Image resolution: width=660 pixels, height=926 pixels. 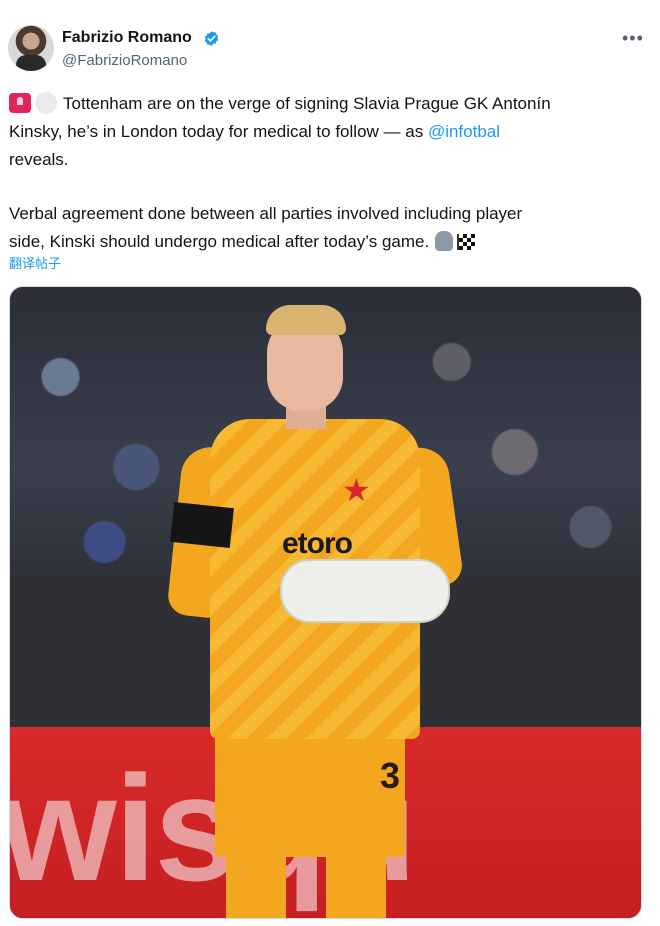 What do you see at coordinates (127, 38) in the screenshot?
I see `author-display-name: Fabrizio Romano` at bounding box center [127, 38].